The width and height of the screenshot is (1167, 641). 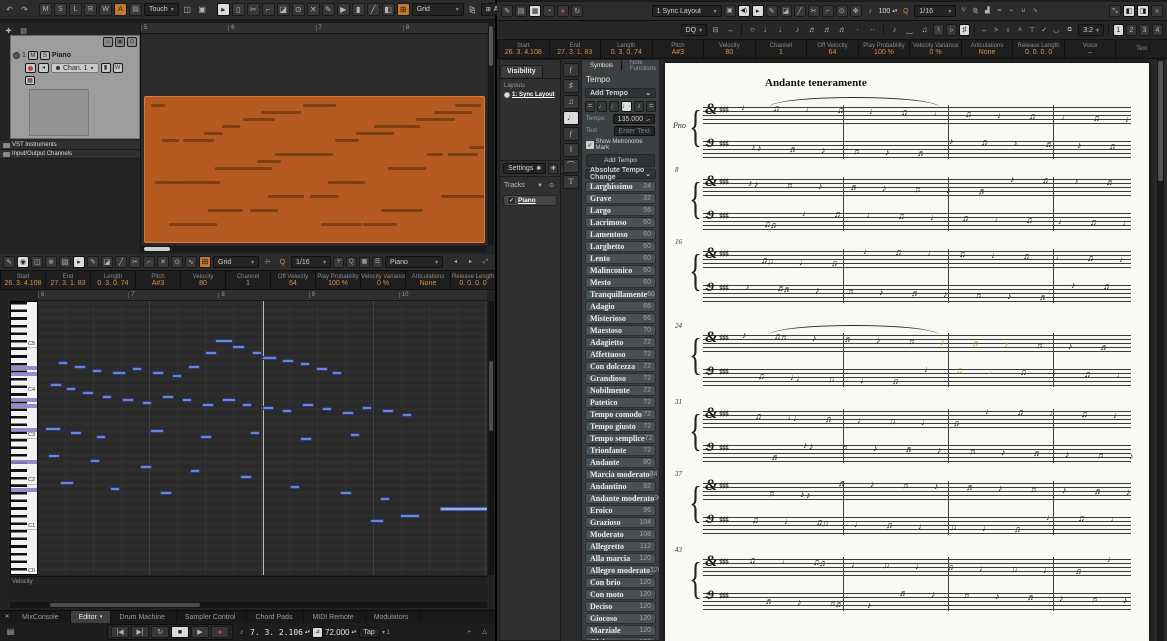 I want to click on misc-1-icon: ⌁, so click(x=1011, y=11).